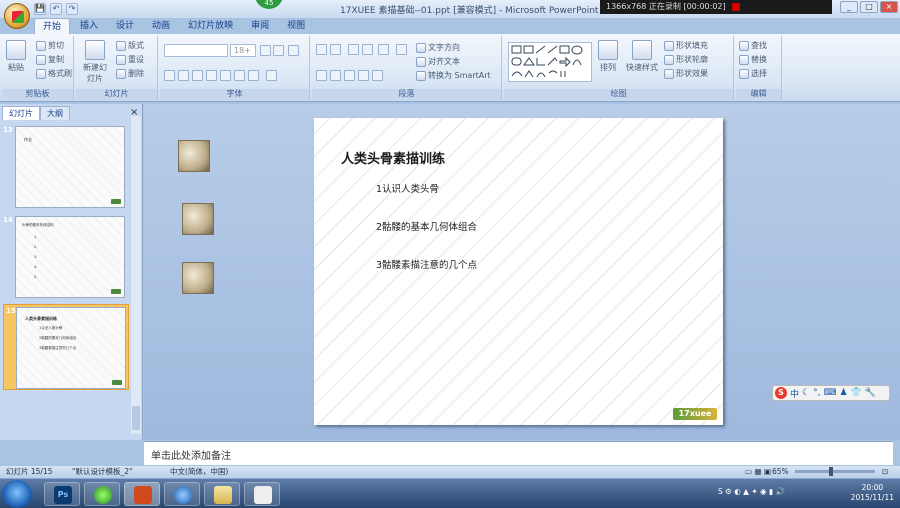 The width and height of the screenshot is (900, 508). Describe the element at coordinates (856, 393) in the screenshot. I see `skin-icon: 👕` at that location.